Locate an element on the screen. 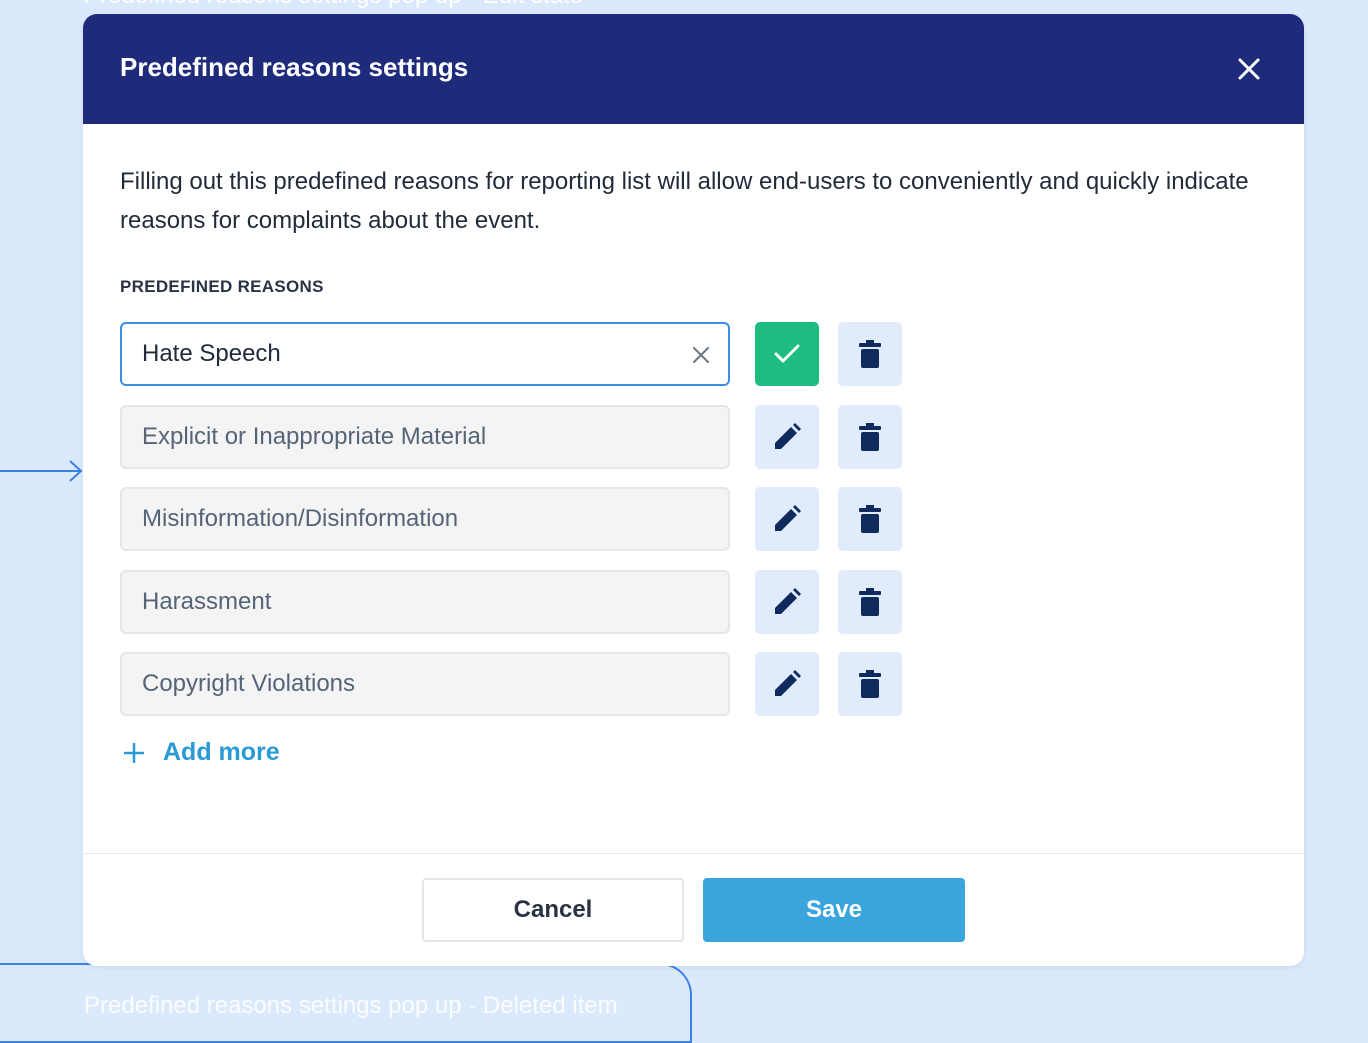 This screenshot has height=1043, width=1368. reason-row: Copyright Violations is located at coordinates (511, 684).